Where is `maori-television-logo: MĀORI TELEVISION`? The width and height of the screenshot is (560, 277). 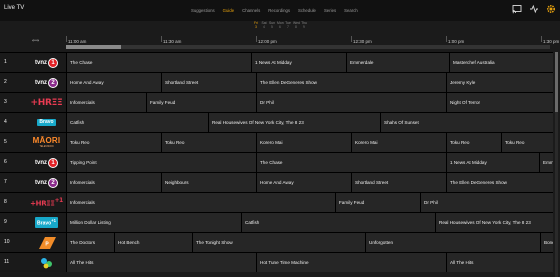 maori-television-logo: MĀORI TELEVISION is located at coordinates (46, 142).